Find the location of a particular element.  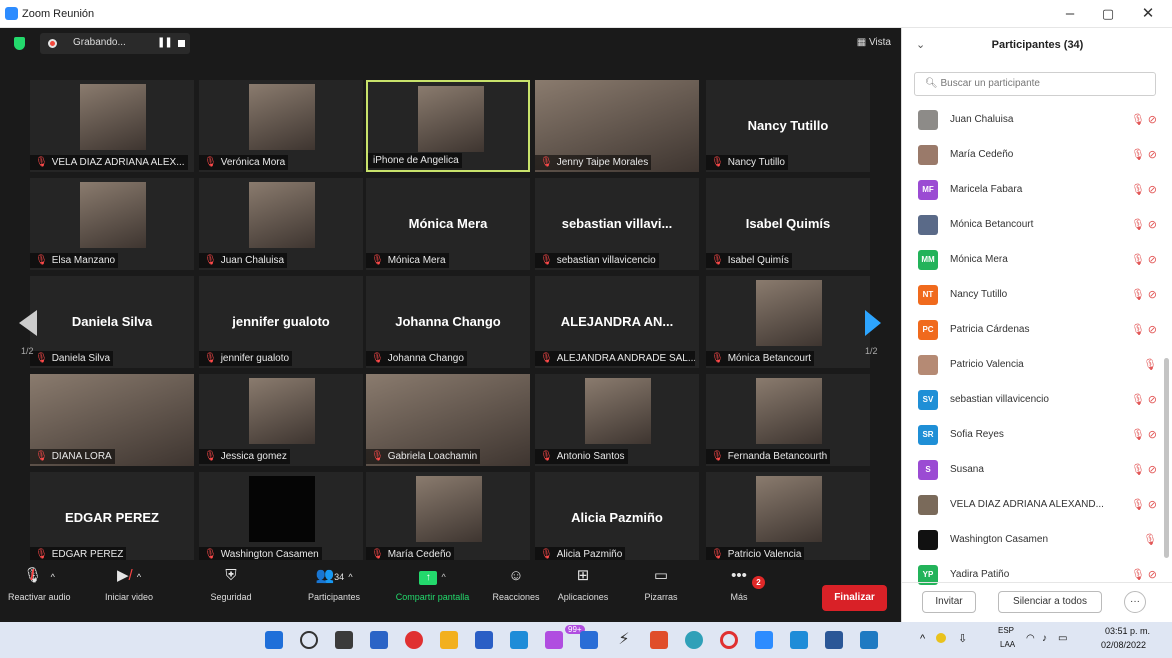

video-tile: Johanna Chango 🎙︎ Johanna Chango is located at coordinates (448, 322).